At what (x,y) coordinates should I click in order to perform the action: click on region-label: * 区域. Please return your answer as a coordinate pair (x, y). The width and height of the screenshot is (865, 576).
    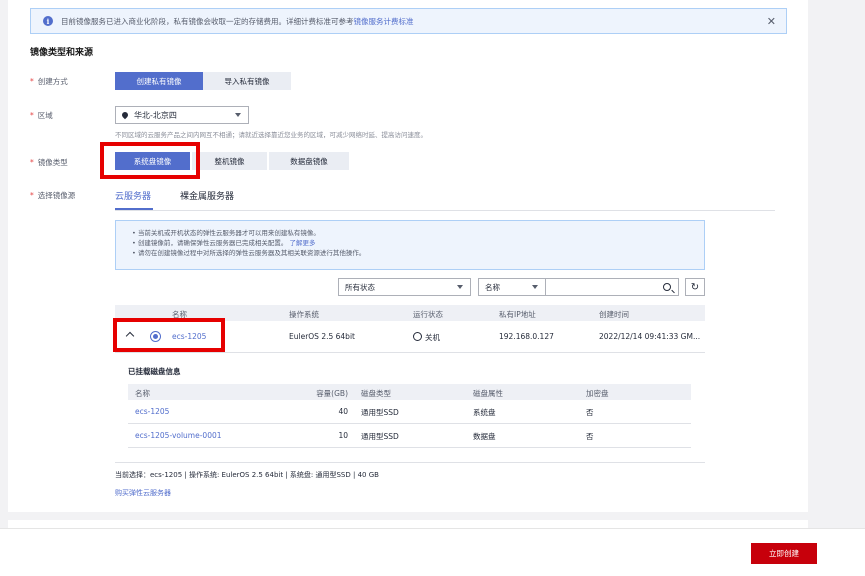
    Looking at the image, I should click on (41, 115).